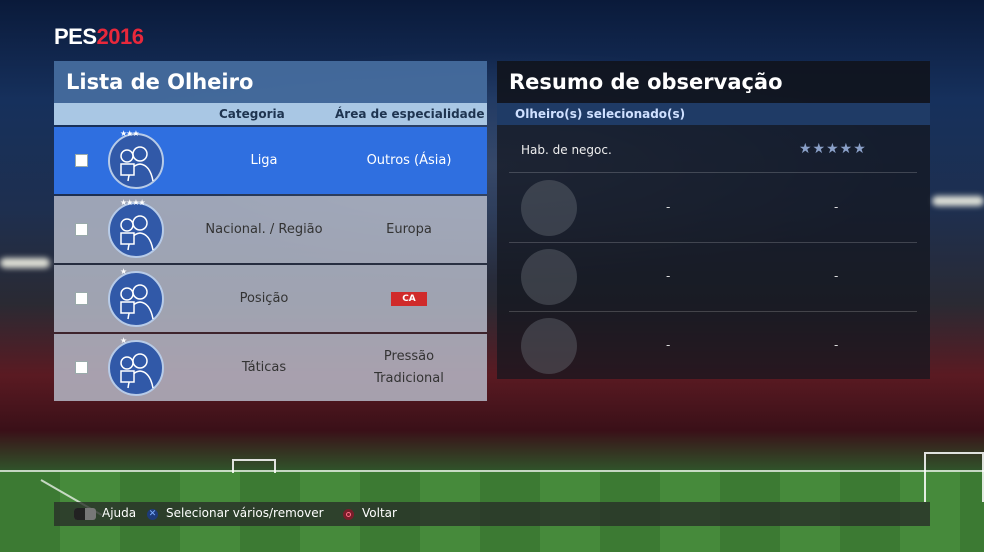 The image size is (984, 552). What do you see at coordinates (379, 513) in the screenshot?
I see `back-label: Voltar` at bounding box center [379, 513].